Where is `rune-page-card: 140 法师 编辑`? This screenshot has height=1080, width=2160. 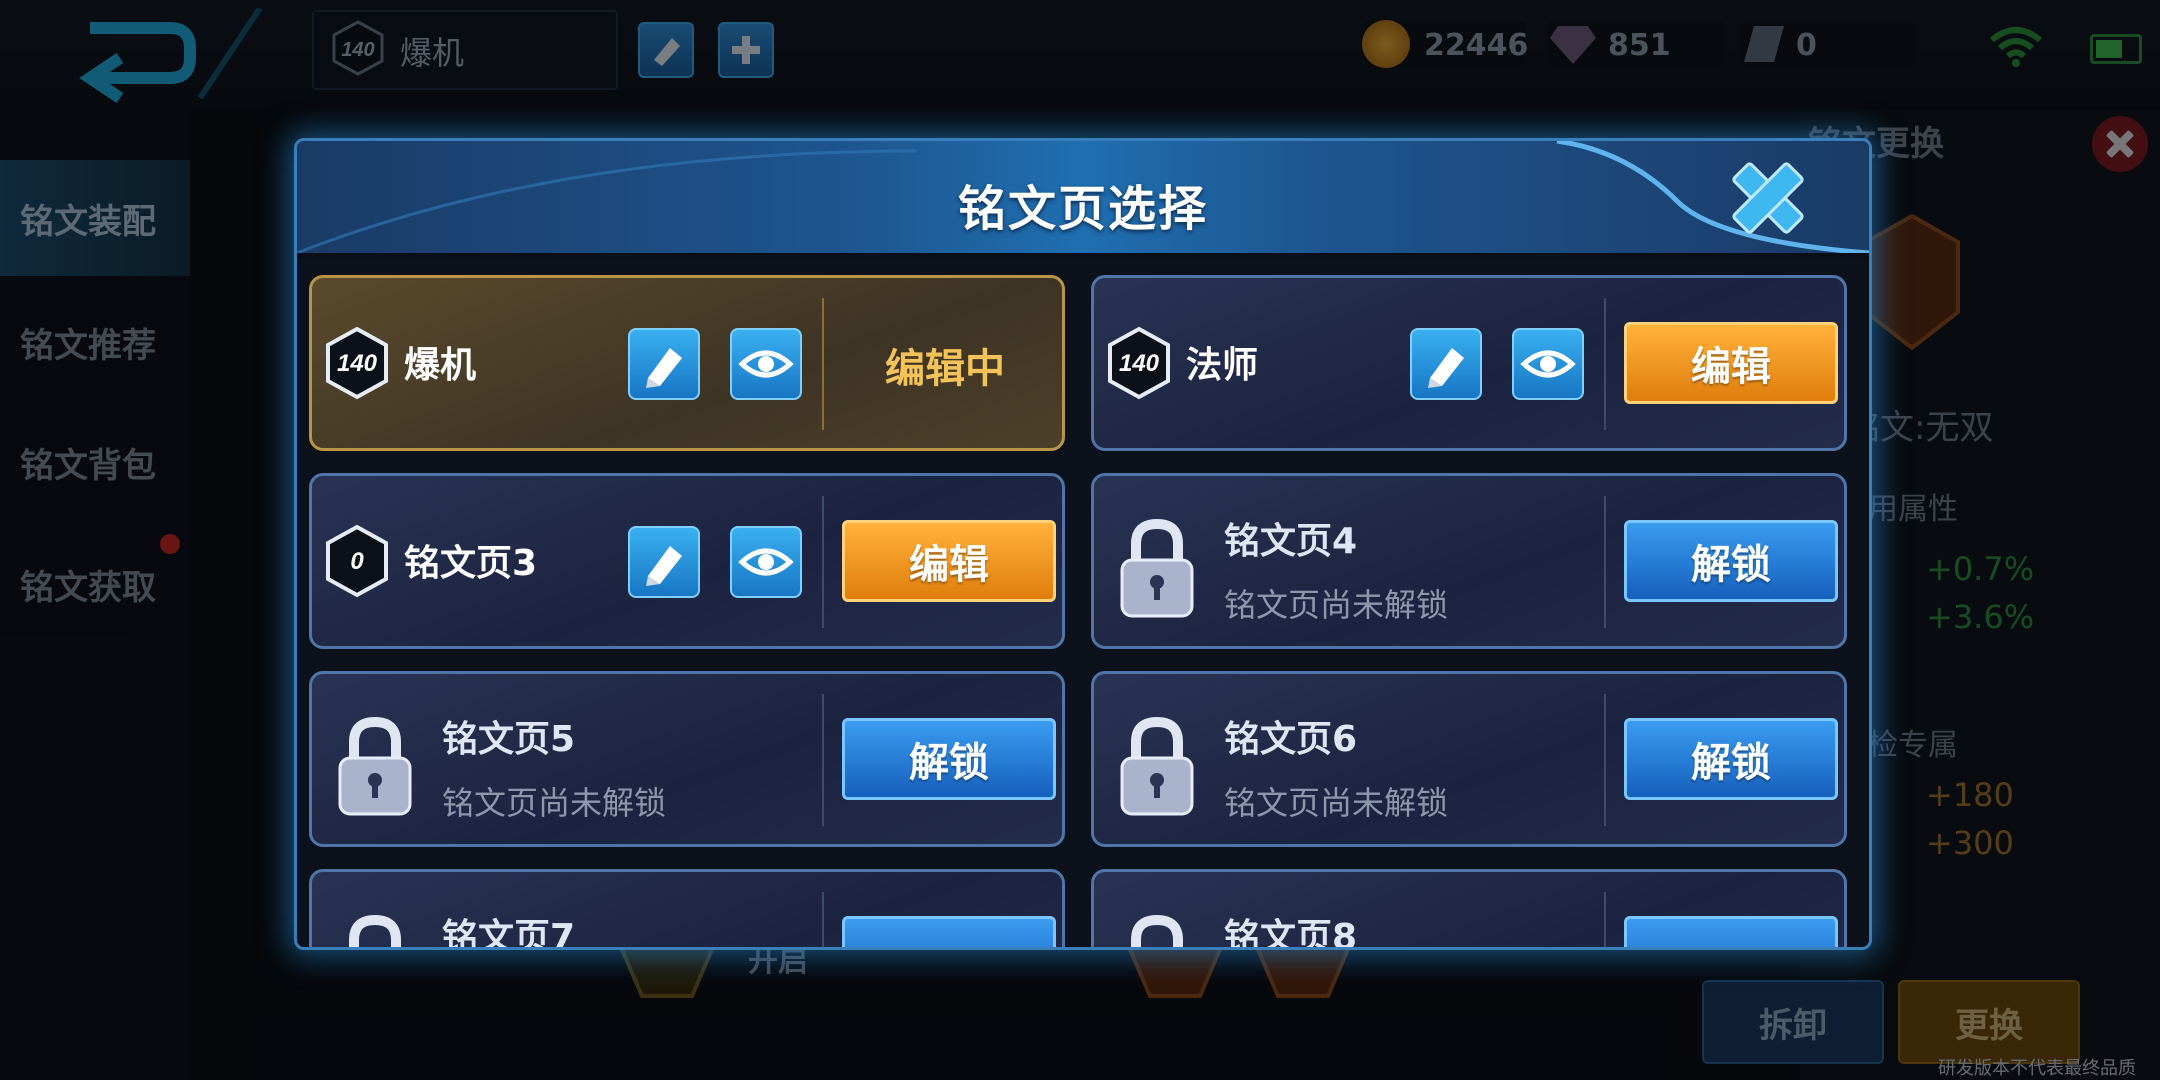
rune-page-card: 140 法师 编辑 is located at coordinates (1469, 363).